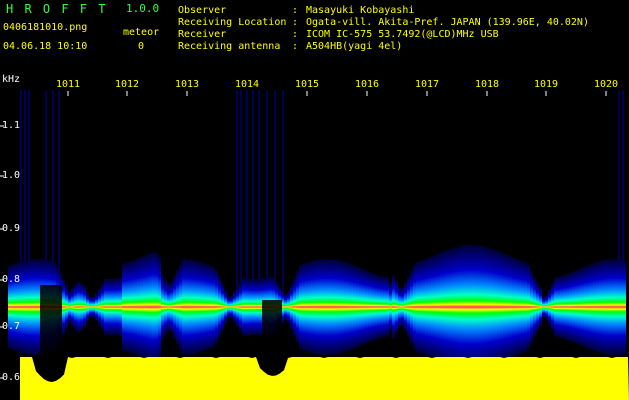 The height and width of the screenshot is (400, 629). Describe the element at coordinates (11, 279) in the screenshot. I see `y-tick-label: 0.8` at that location.